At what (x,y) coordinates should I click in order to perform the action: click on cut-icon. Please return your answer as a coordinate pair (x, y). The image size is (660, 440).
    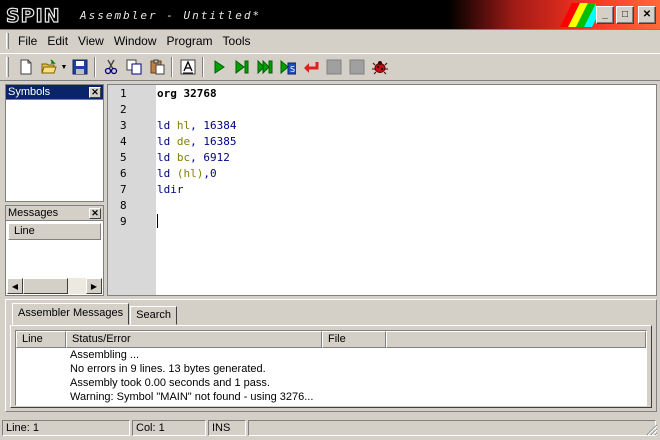
    Looking at the image, I should click on (110, 67).